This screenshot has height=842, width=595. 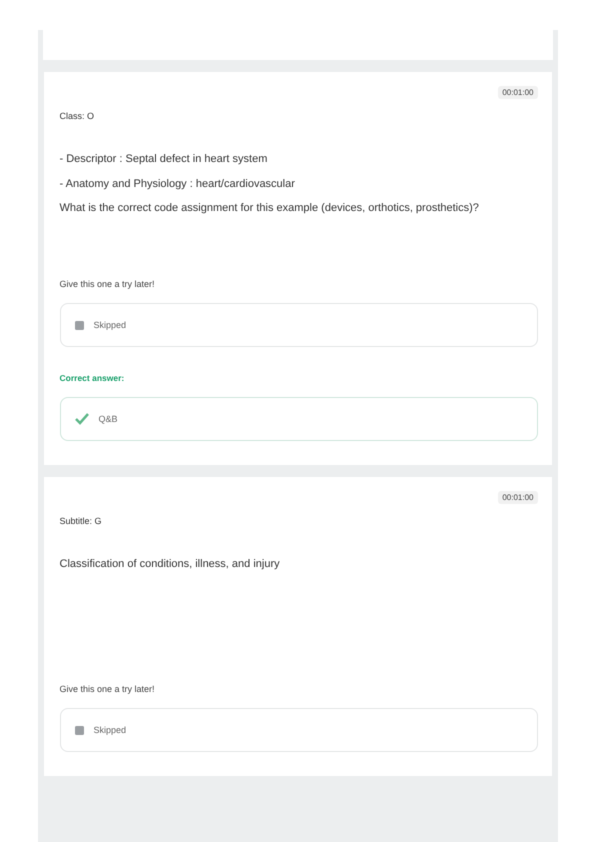 I want to click on correct-answer-label: Correct answer:, so click(x=93, y=378).